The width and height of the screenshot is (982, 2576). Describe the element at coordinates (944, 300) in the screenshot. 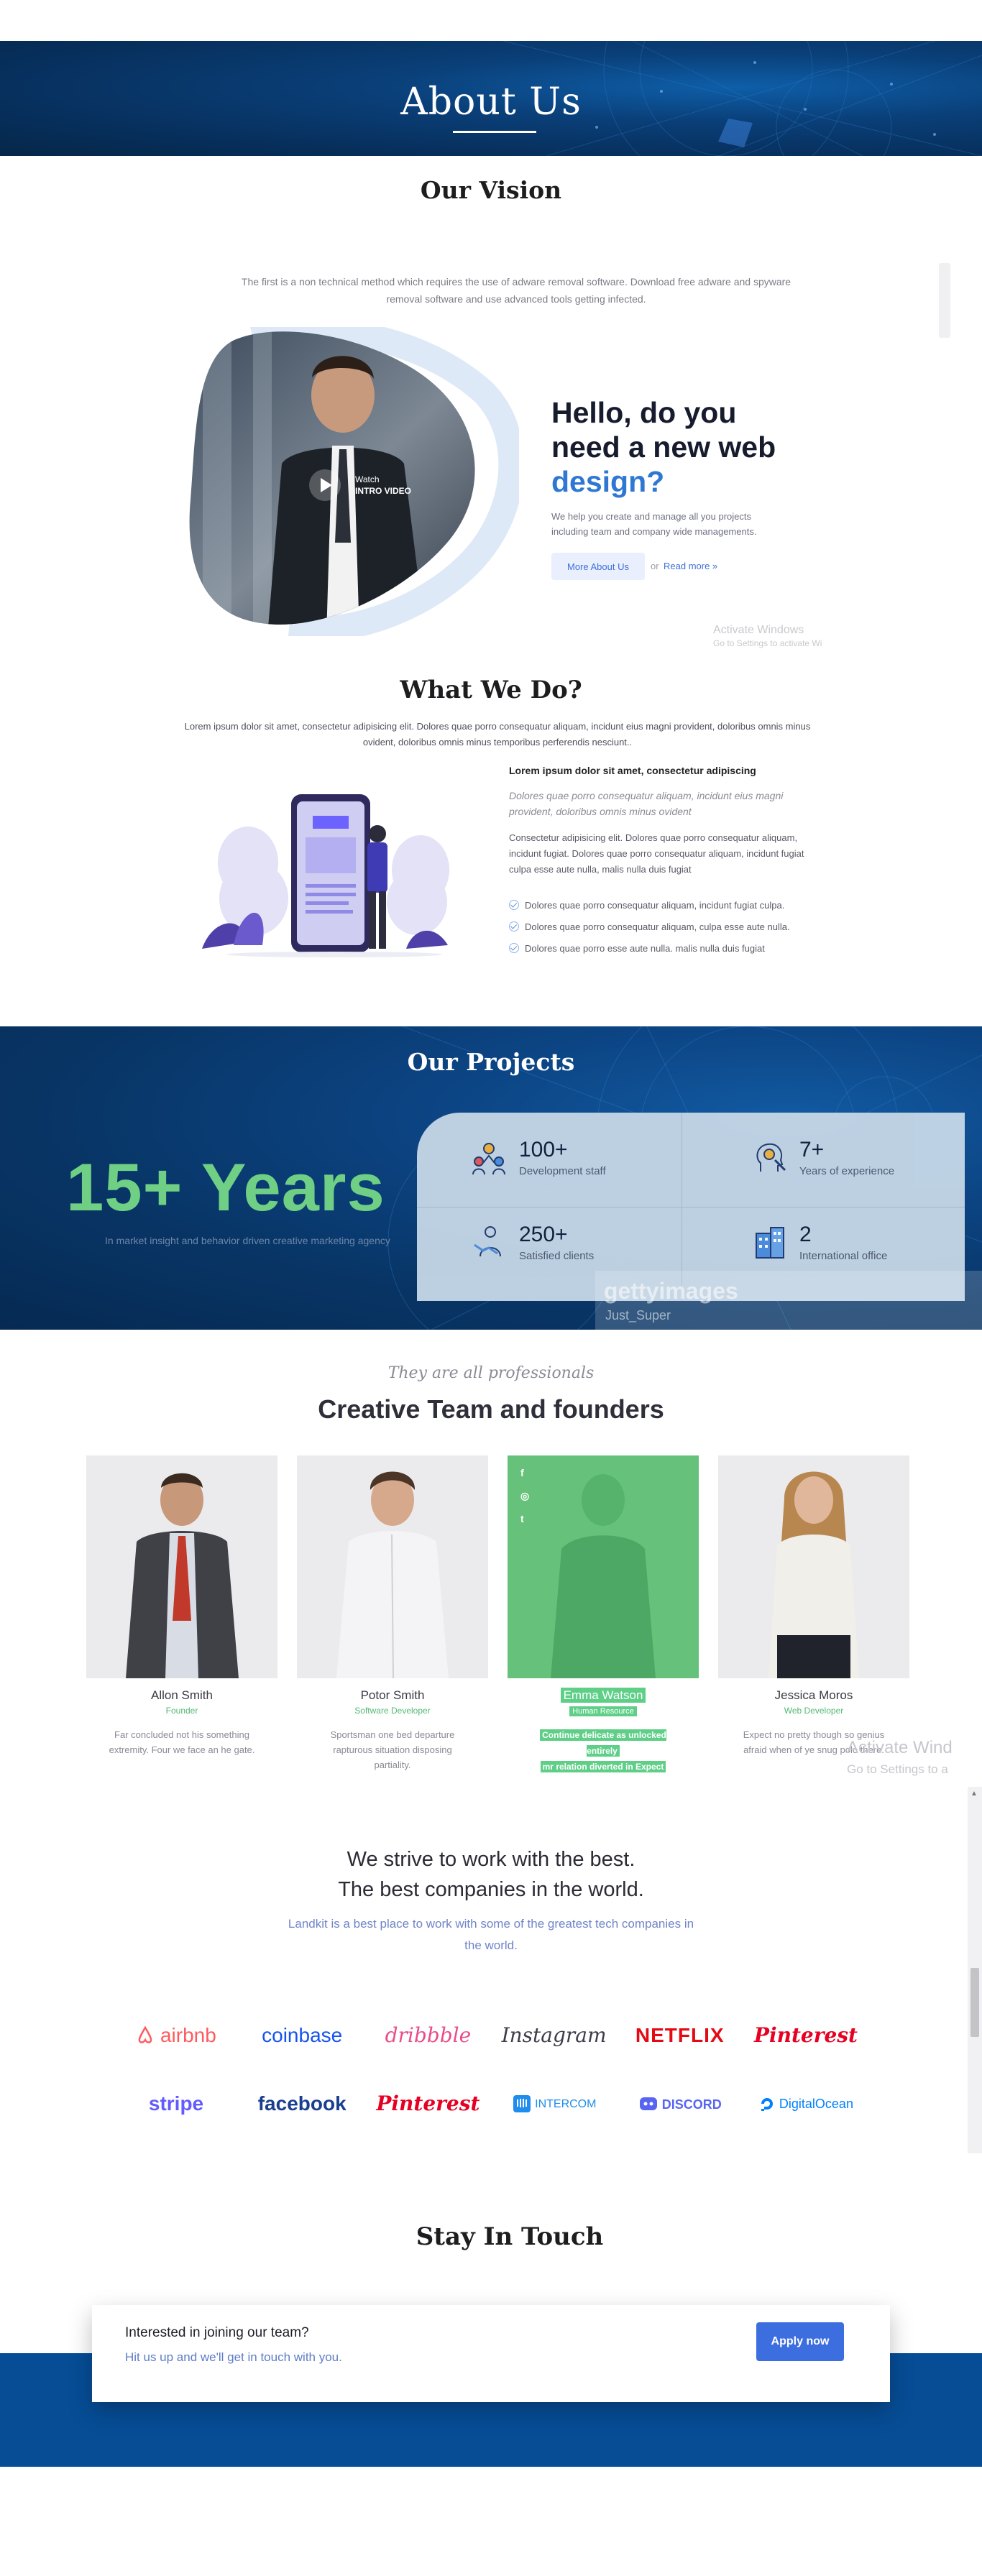

I see `inner-scrollbar` at that location.